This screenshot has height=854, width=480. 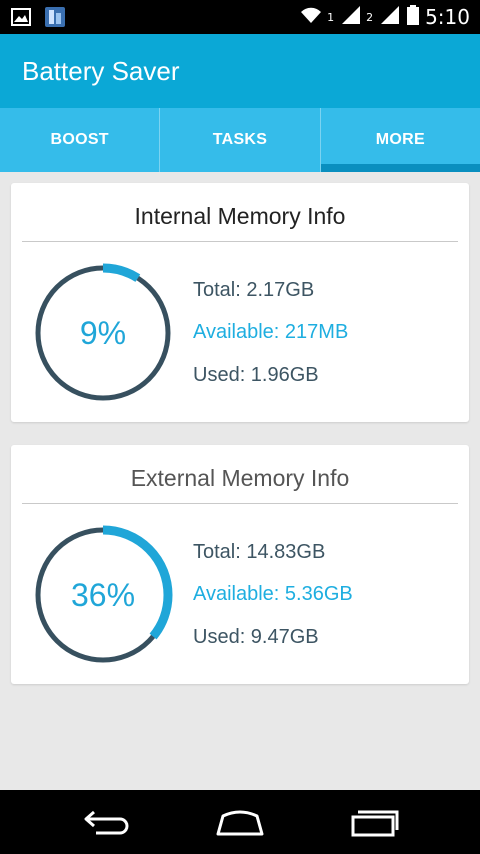 I want to click on recent-apps-icon, so click(x=375, y=822).